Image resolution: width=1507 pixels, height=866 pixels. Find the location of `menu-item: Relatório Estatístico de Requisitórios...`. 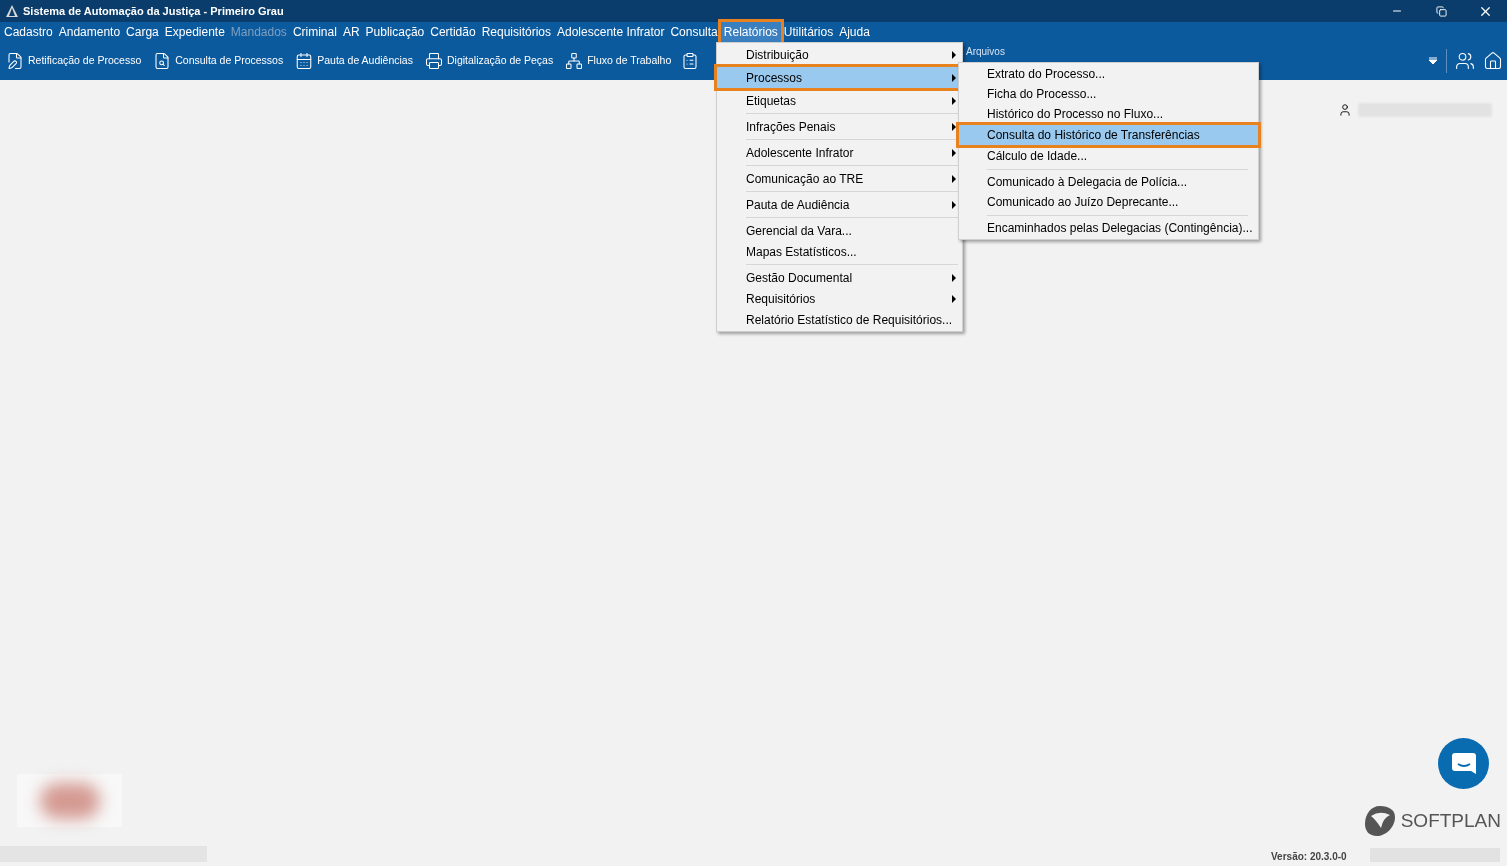

menu-item: Relatório Estatístico de Requisitórios... is located at coordinates (839, 319).